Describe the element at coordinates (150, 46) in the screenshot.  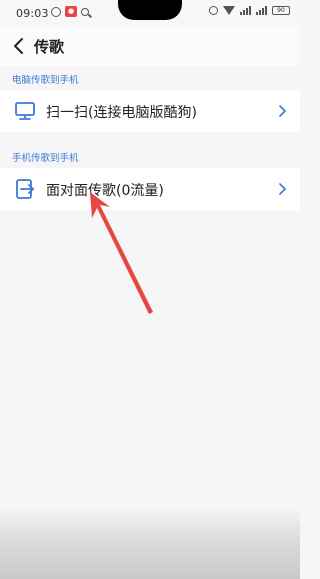
I see `top-bar: 传歌` at that location.